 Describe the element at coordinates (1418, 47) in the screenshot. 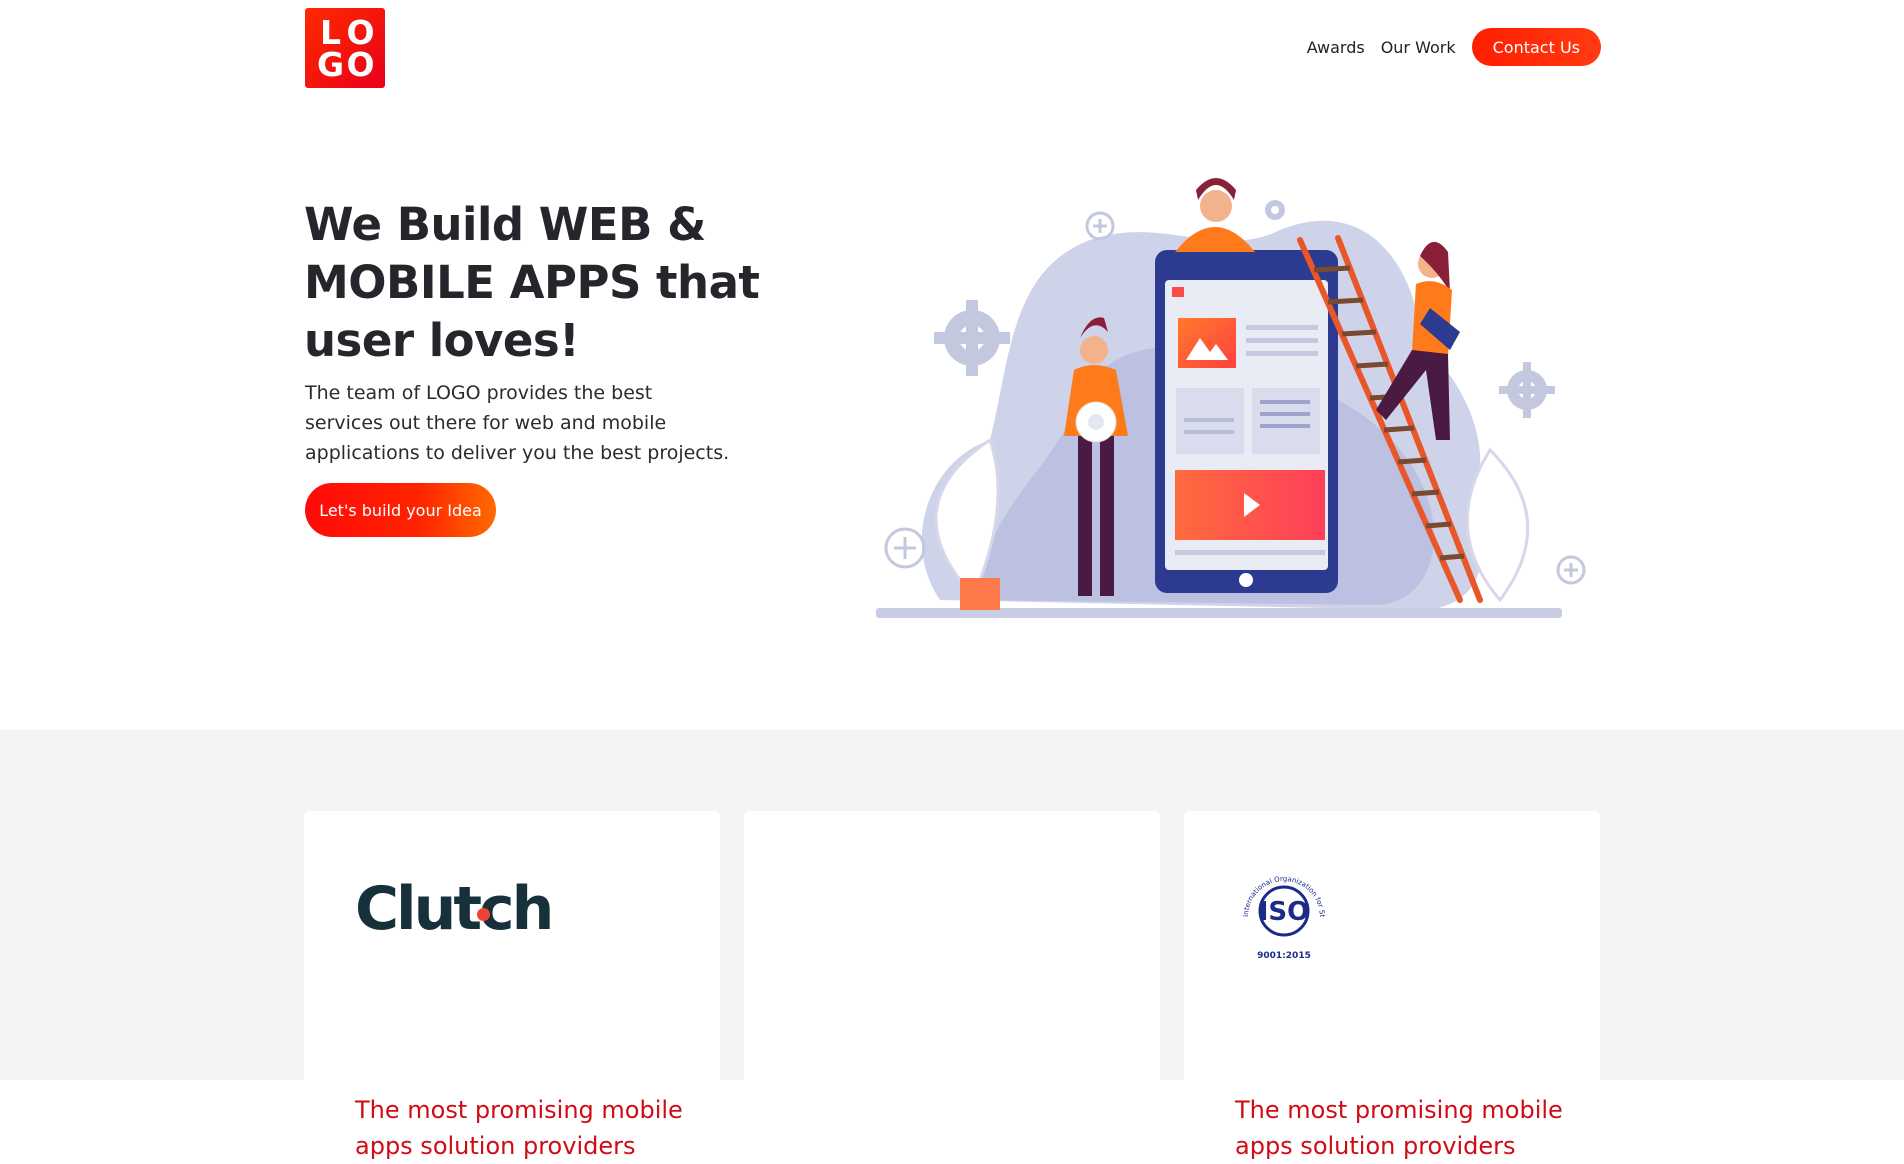

I see `nav-link-our-work: Our Work` at that location.